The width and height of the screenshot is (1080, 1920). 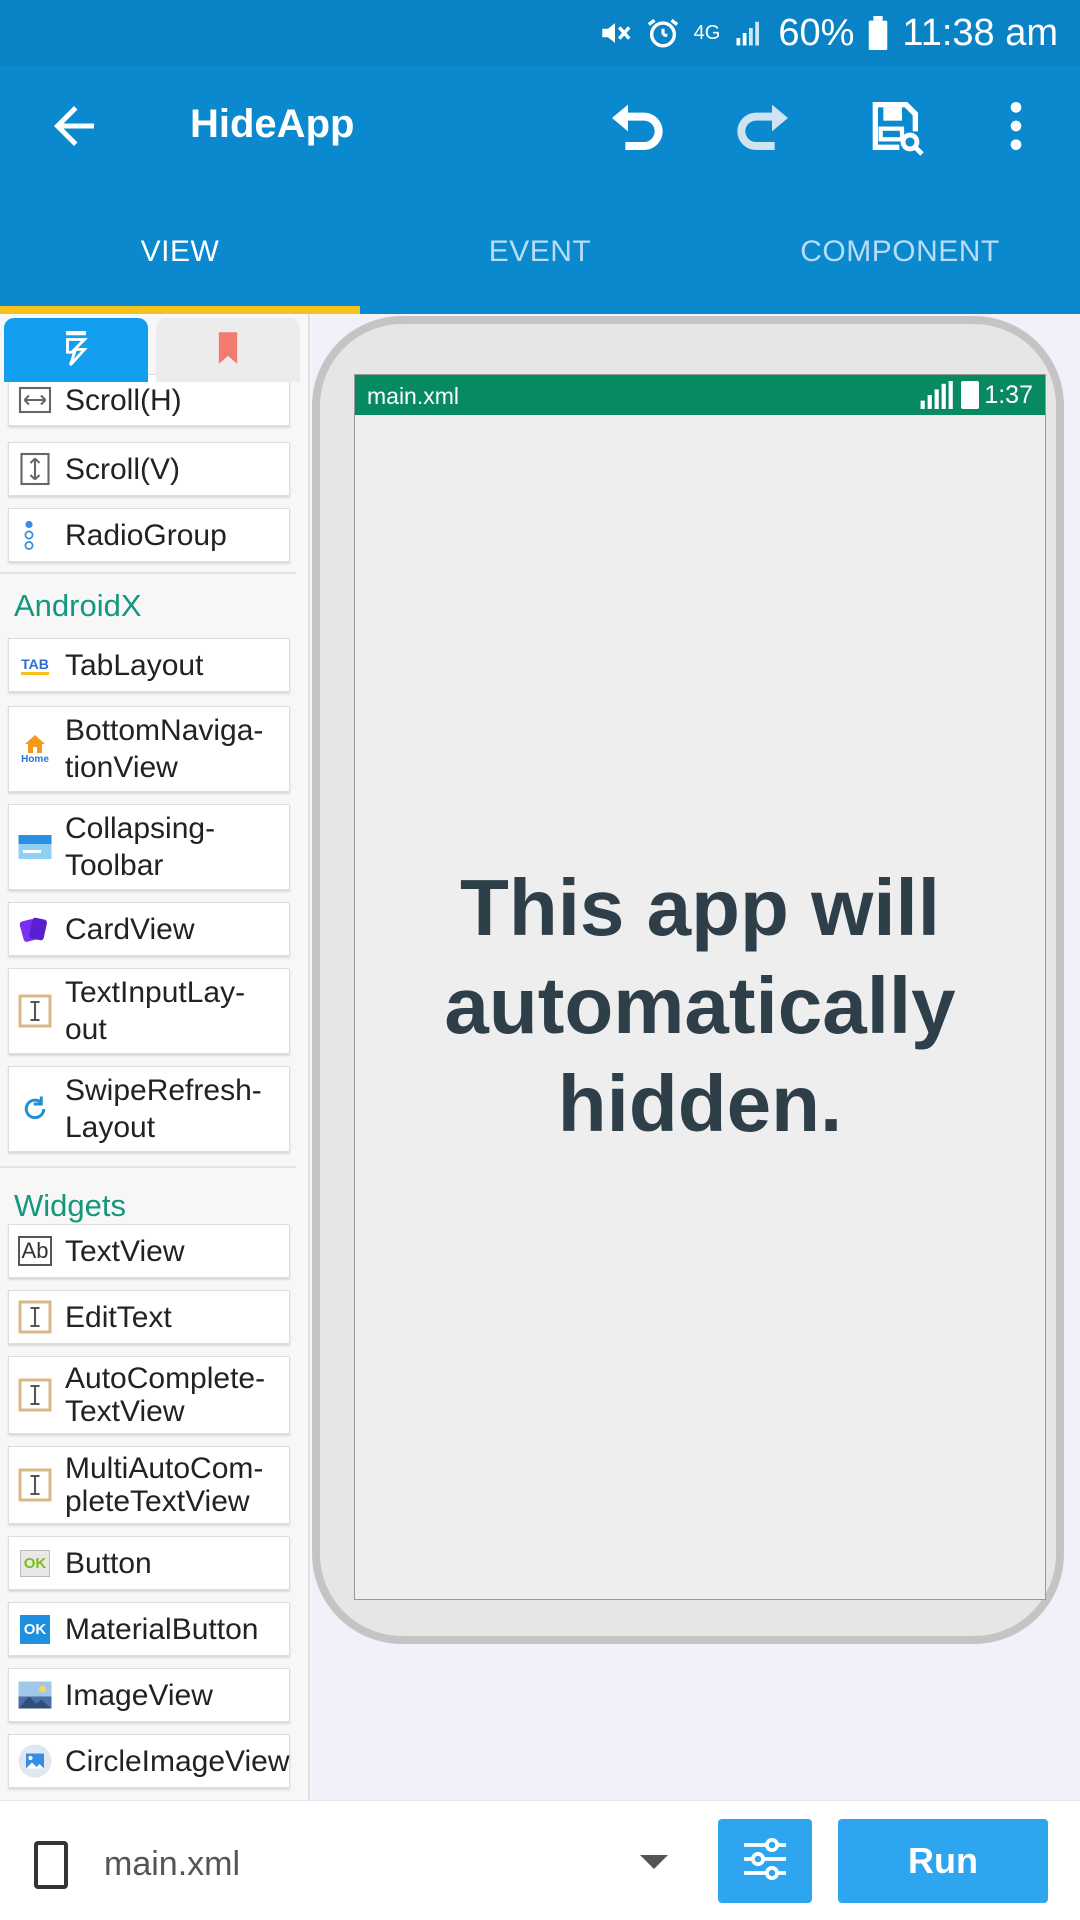 I want to click on bottom-bar: main.xml Run, so click(x=540, y=1860).